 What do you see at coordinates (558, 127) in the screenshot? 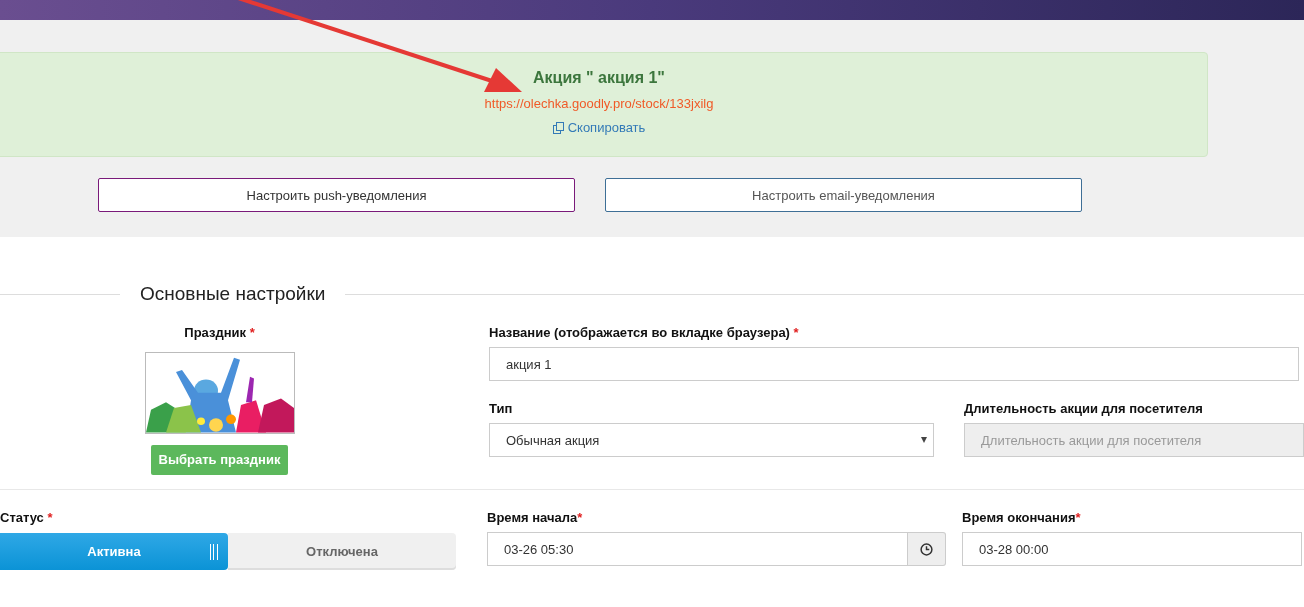
I see `copy-icon` at bounding box center [558, 127].